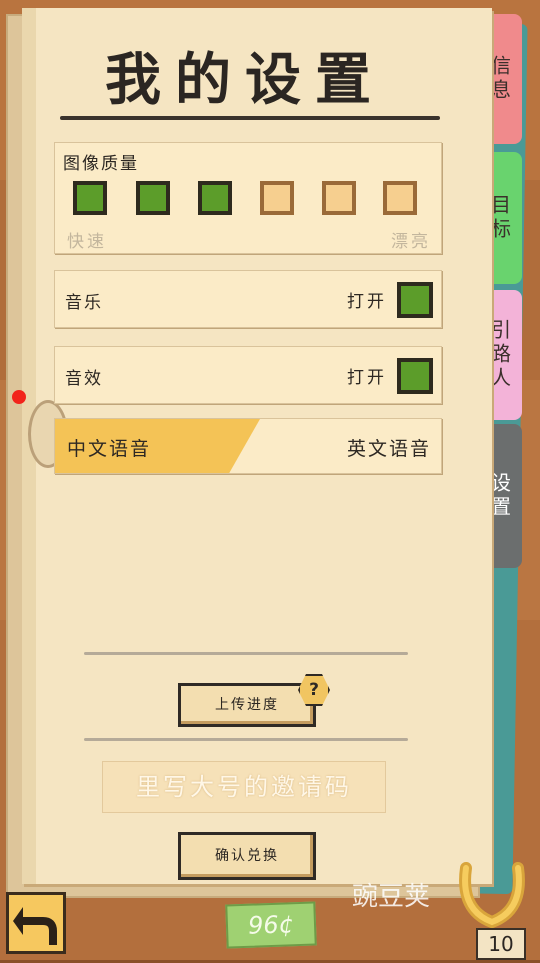  I want to click on watermark-text: 豌豆荚, so click(391, 897).